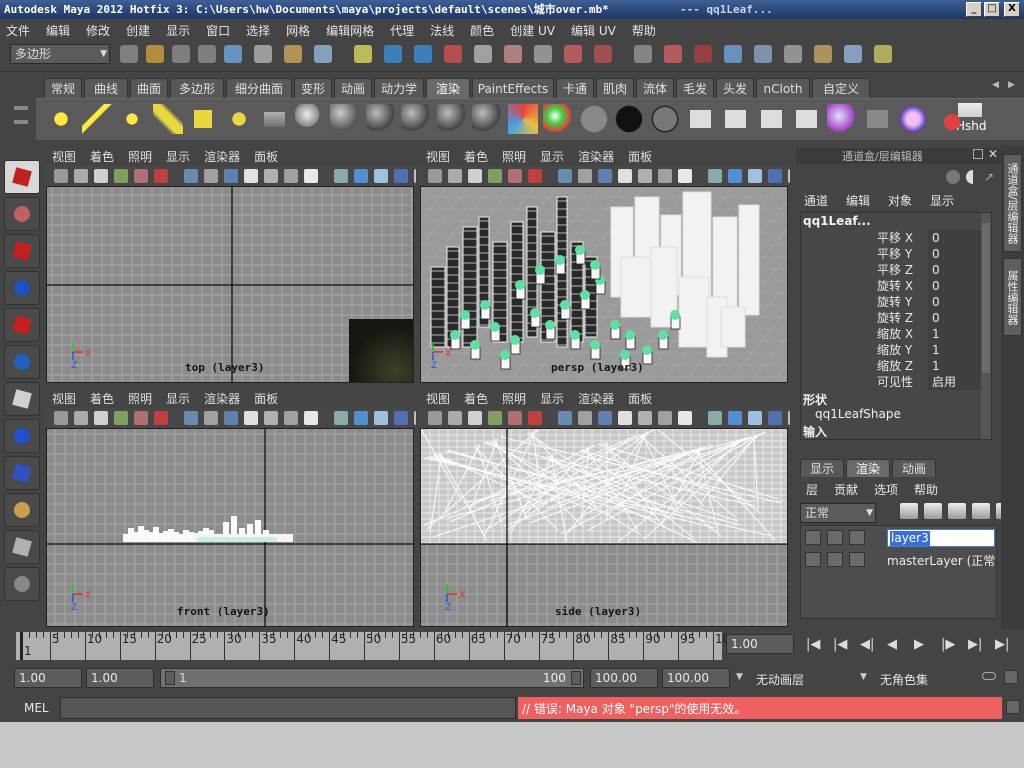 This screenshot has width=1024, height=768. Describe the element at coordinates (514, 398) in the screenshot. I see `panel-menu-item: 照明` at that location.